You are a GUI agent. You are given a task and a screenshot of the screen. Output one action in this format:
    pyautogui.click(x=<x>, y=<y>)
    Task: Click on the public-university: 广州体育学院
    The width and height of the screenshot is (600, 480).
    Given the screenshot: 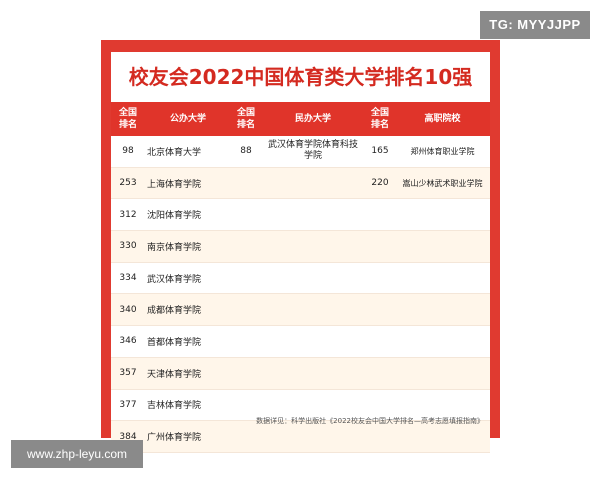 What is the action you would take?
    pyautogui.click(x=188, y=436)
    